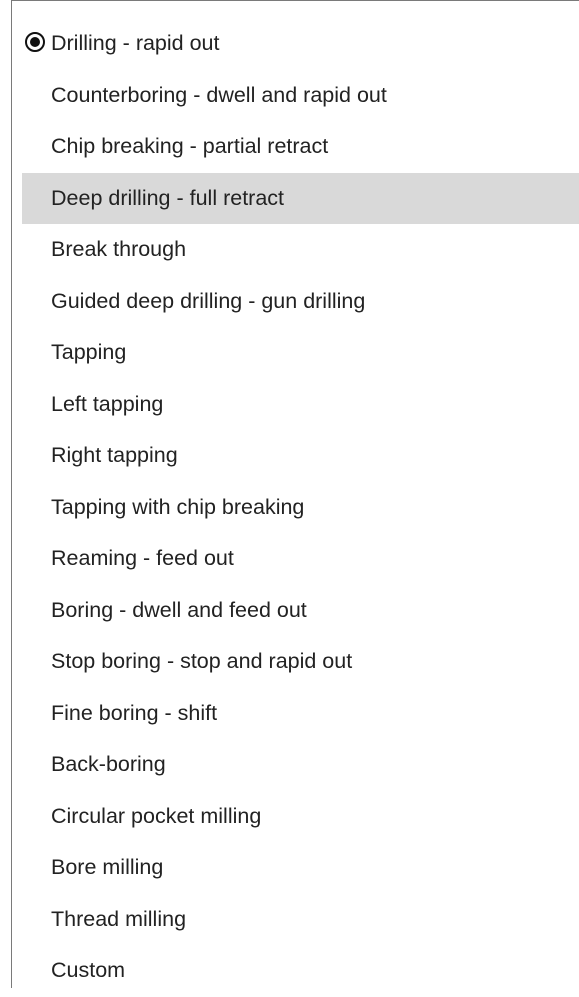 Image resolution: width=579 pixels, height=997 pixels. I want to click on menu-item-label: Circular pocket milling, so click(156, 815).